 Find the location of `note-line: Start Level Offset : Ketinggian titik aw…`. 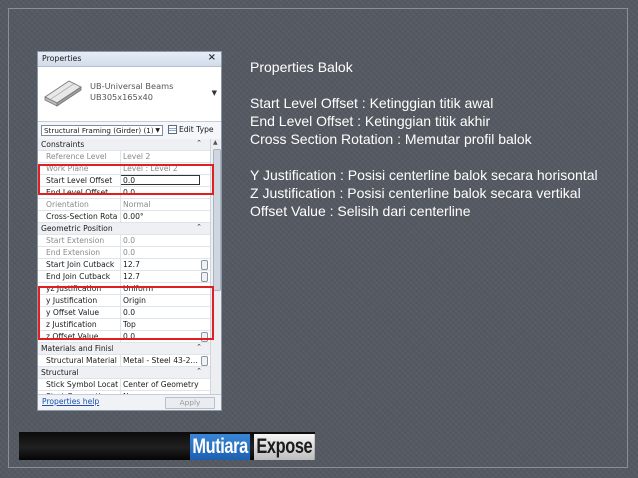

note-line: Start Level Offset : Ketinggian titik aw… is located at coordinates (372, 103).